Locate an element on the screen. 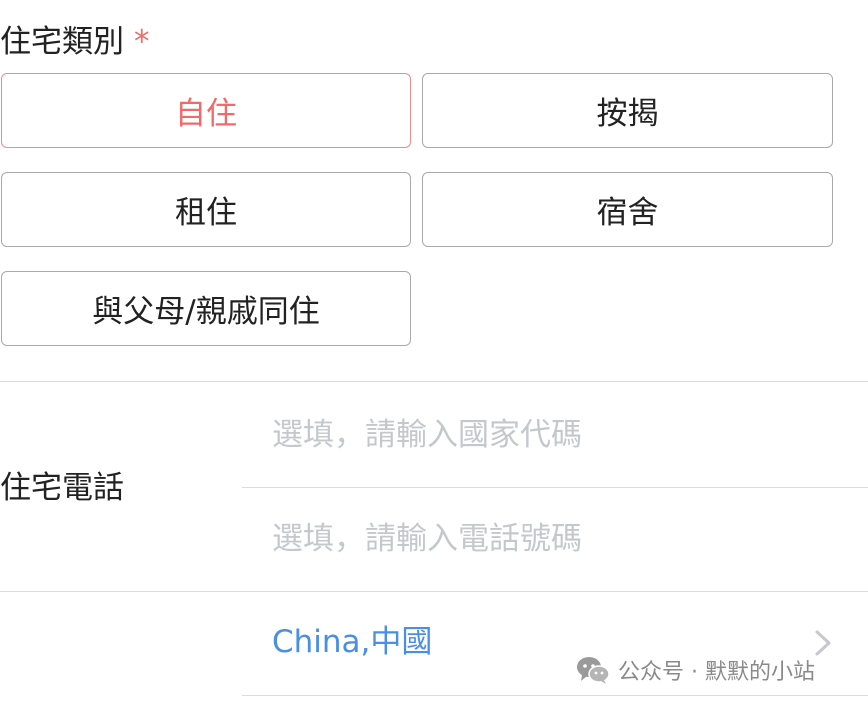  option-label: 按揭 is located at coordinates (627, 114).